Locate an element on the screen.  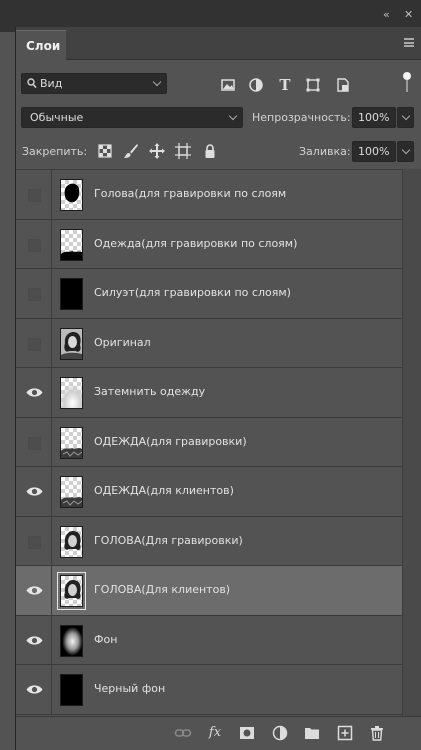
head-silhouette-icon is located at coordinates (72, 193).